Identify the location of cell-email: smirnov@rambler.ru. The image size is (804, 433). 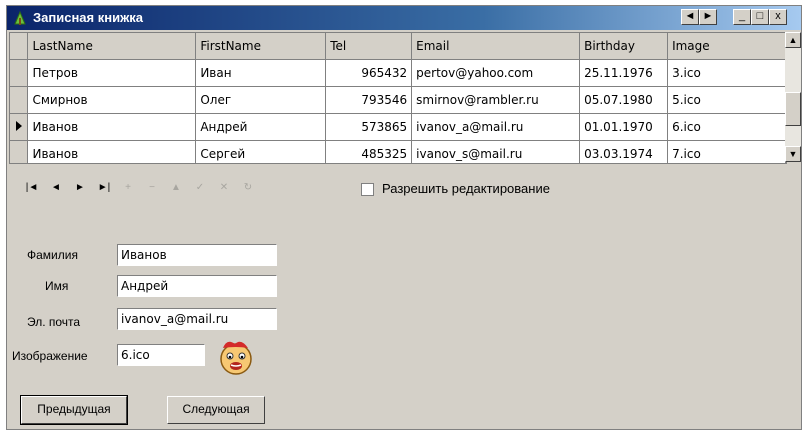
(496, 100).